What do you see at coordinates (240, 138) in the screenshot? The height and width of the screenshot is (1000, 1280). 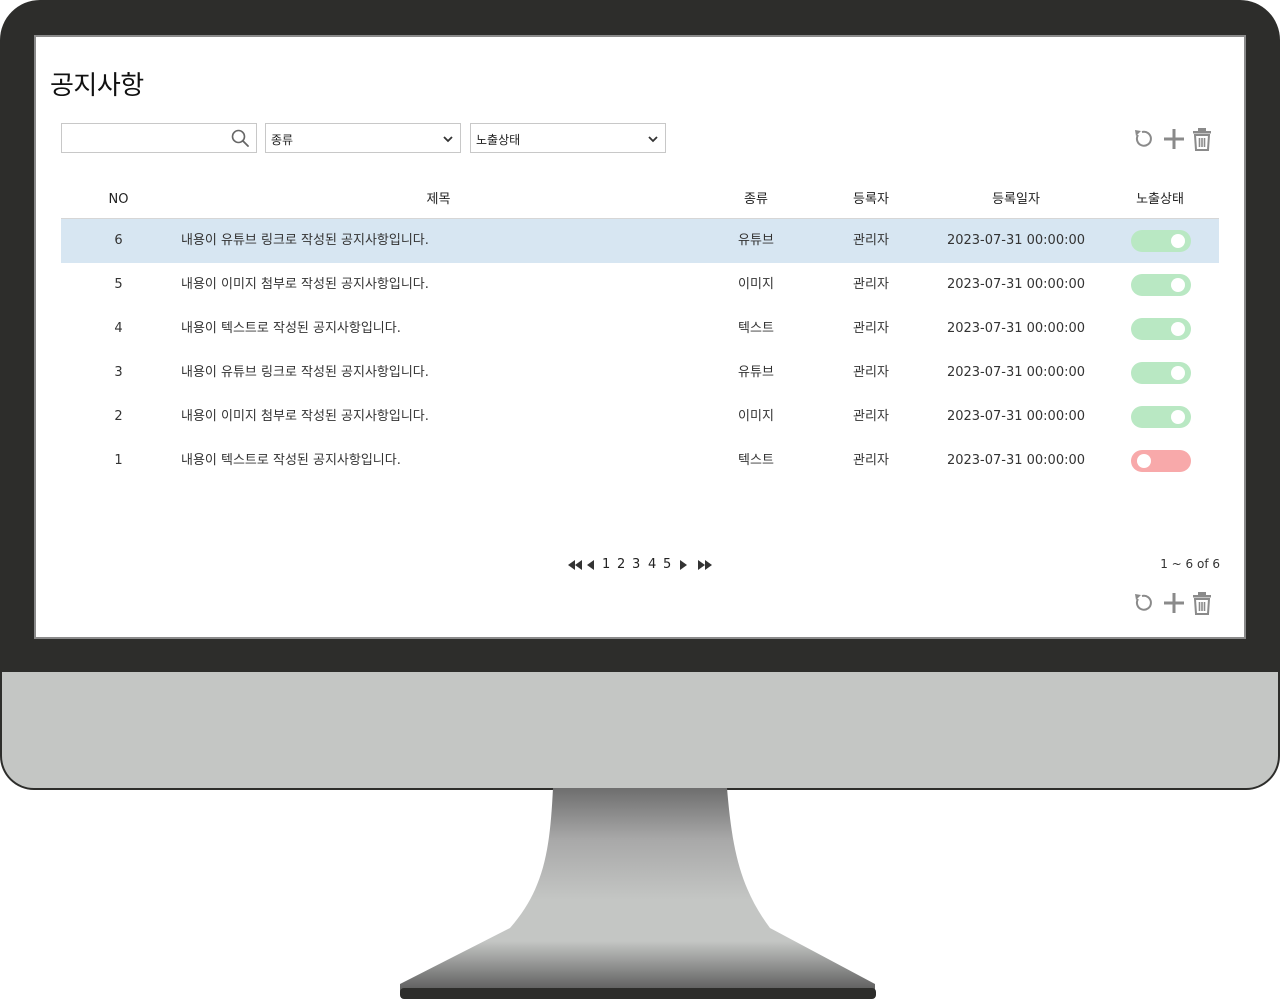 I see `search-icon` at bounding box center [240, 138].